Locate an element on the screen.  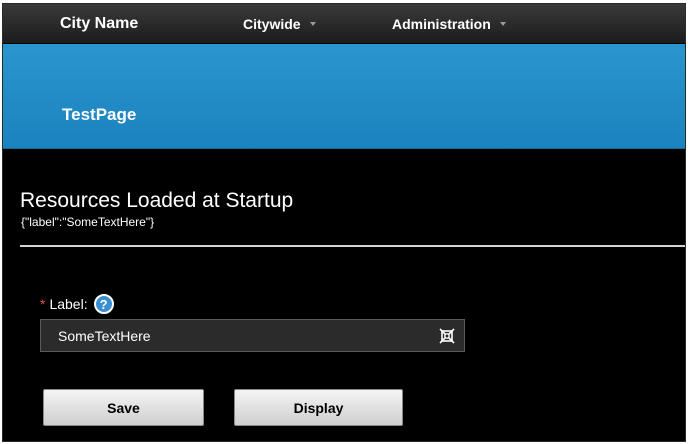
label-field-text: Label: is located at coordinates (68, 304).